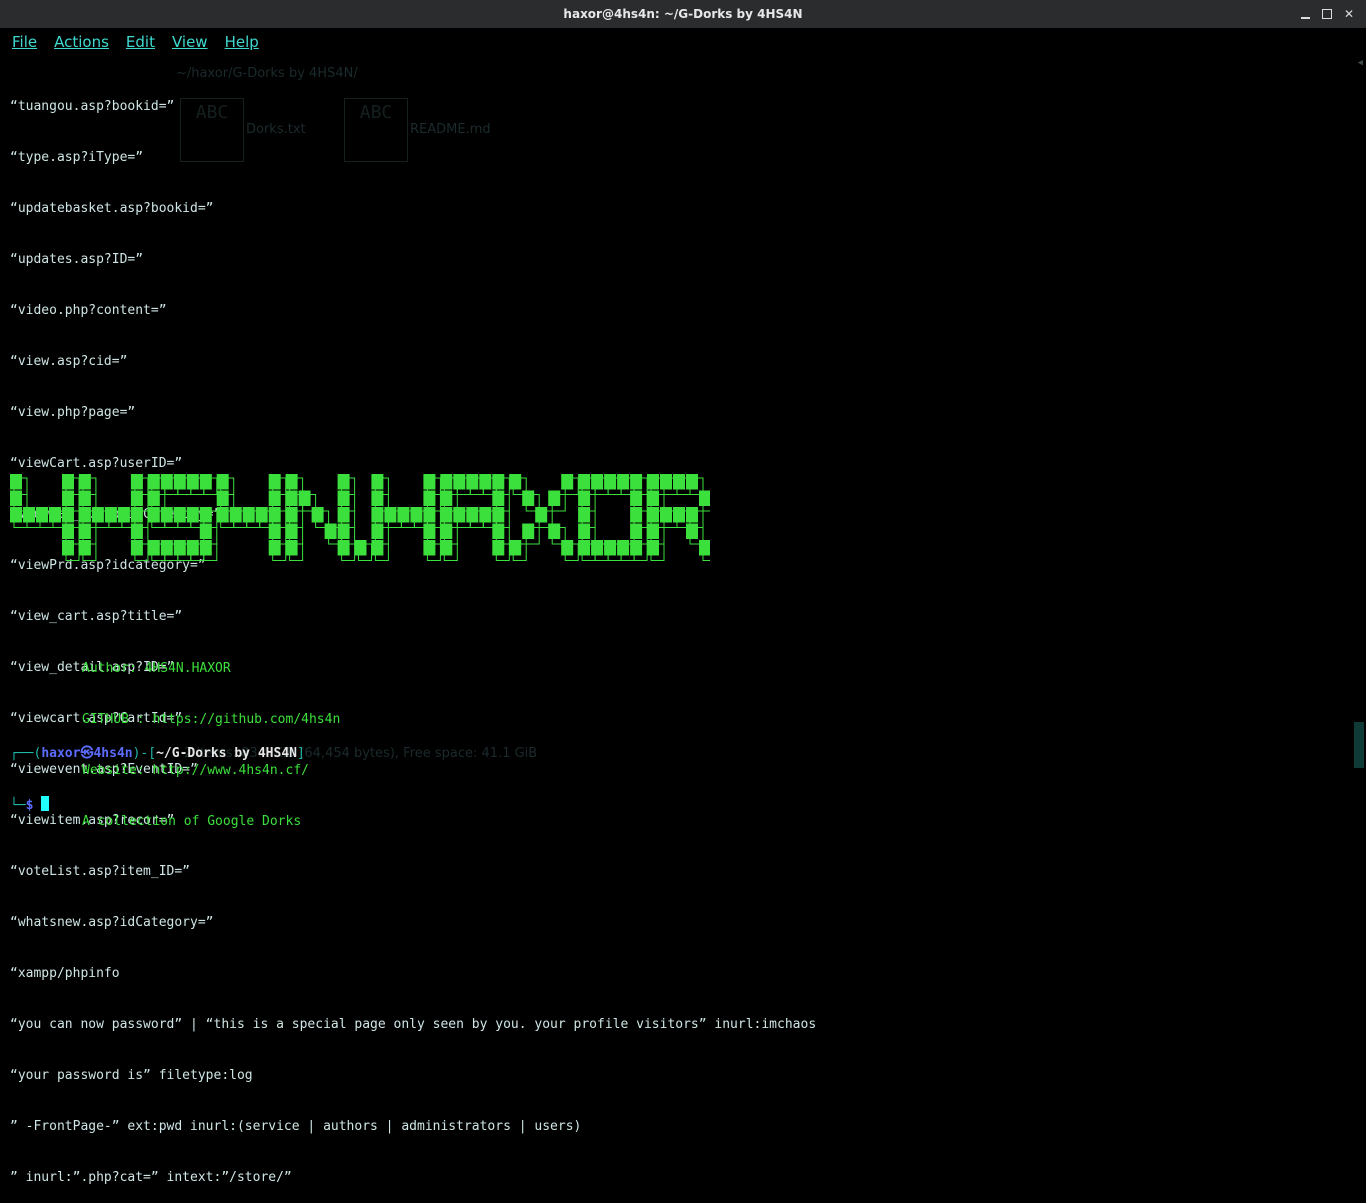 This screenshot has width=1366, height=1203. Describe the element at coordinates (226, 753) in the screenshot. I see `prompt-path: ~/G-Dorks by 4HS4N` at that location.